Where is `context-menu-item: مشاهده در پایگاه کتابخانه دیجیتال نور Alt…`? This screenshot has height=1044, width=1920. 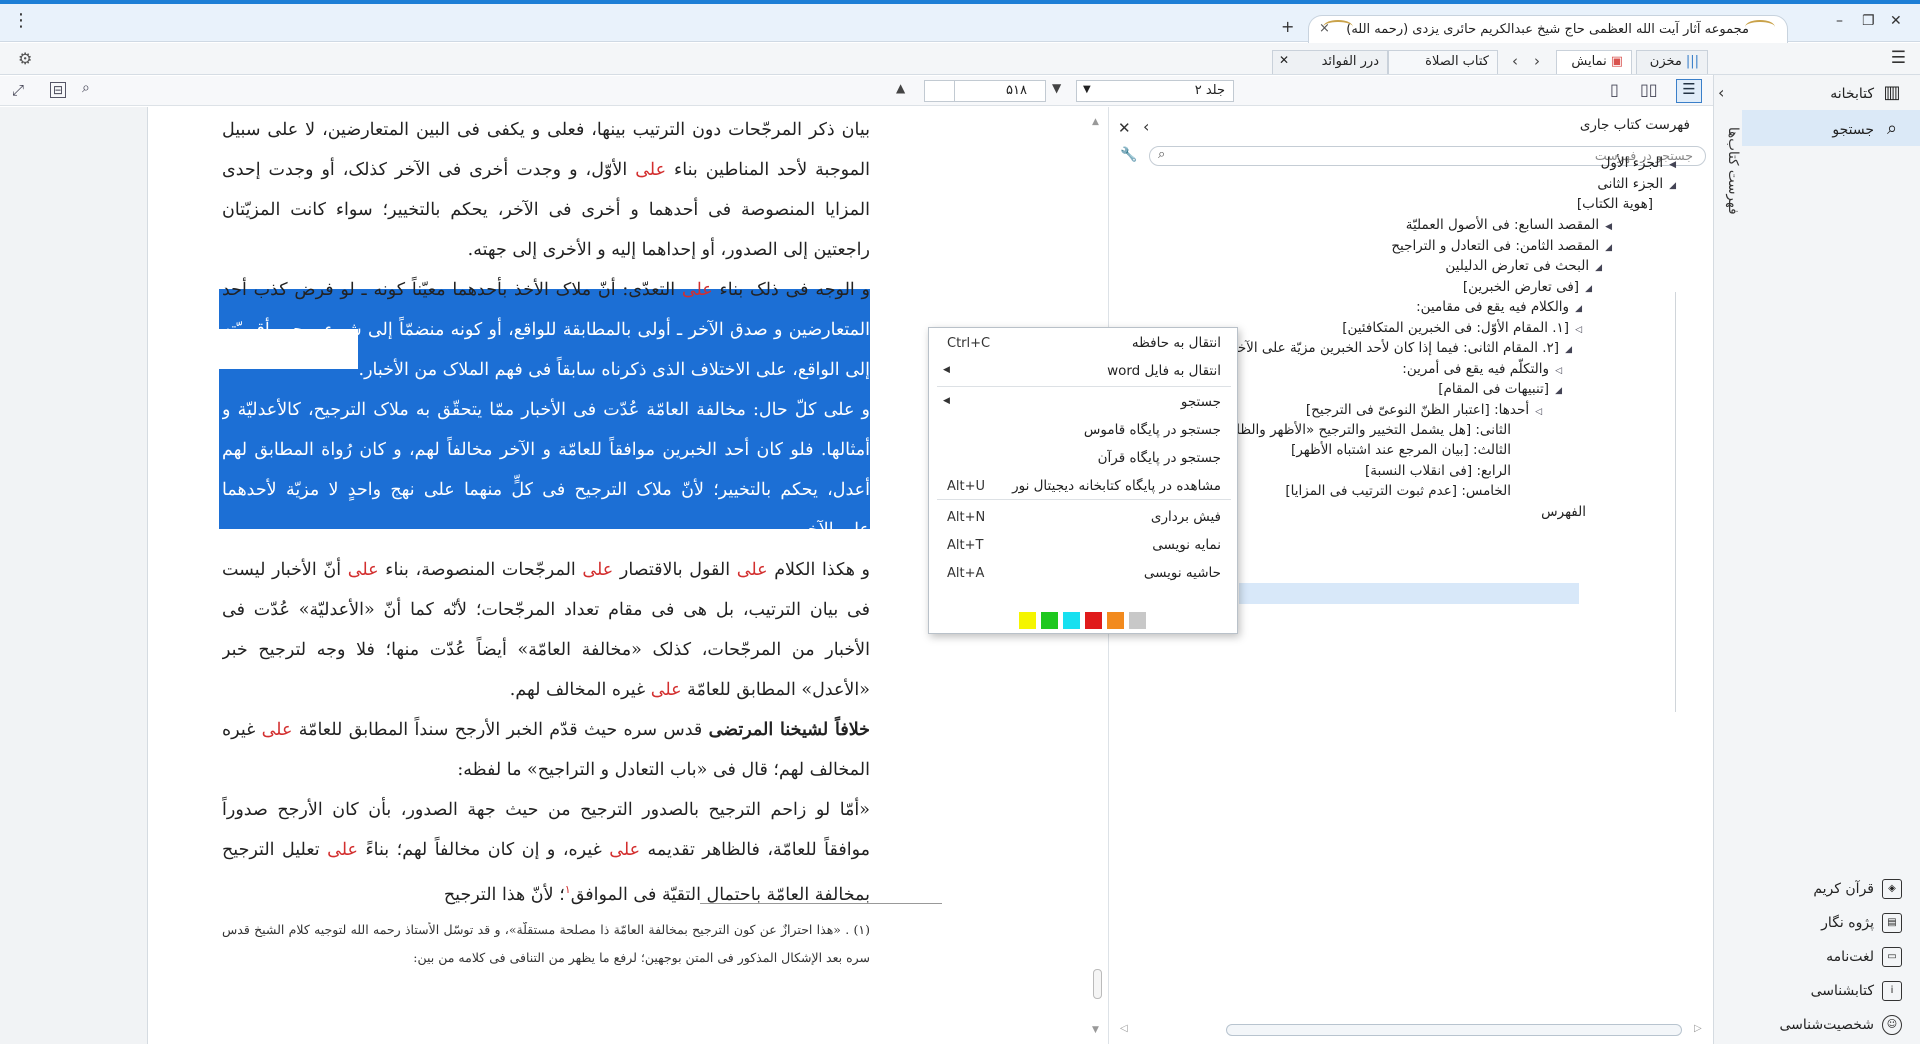
context-menu-item: مشاهده در پایگاه کتابخانه دیجیتال نور Alt… is located at coordinates (1084, 487).